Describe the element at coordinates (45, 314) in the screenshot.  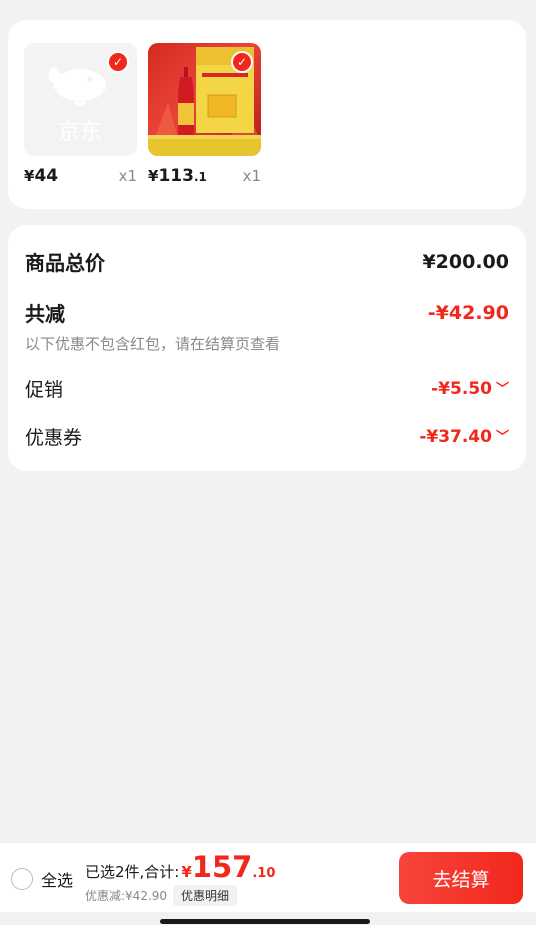
I see `reduction-label: 共减` at that location.